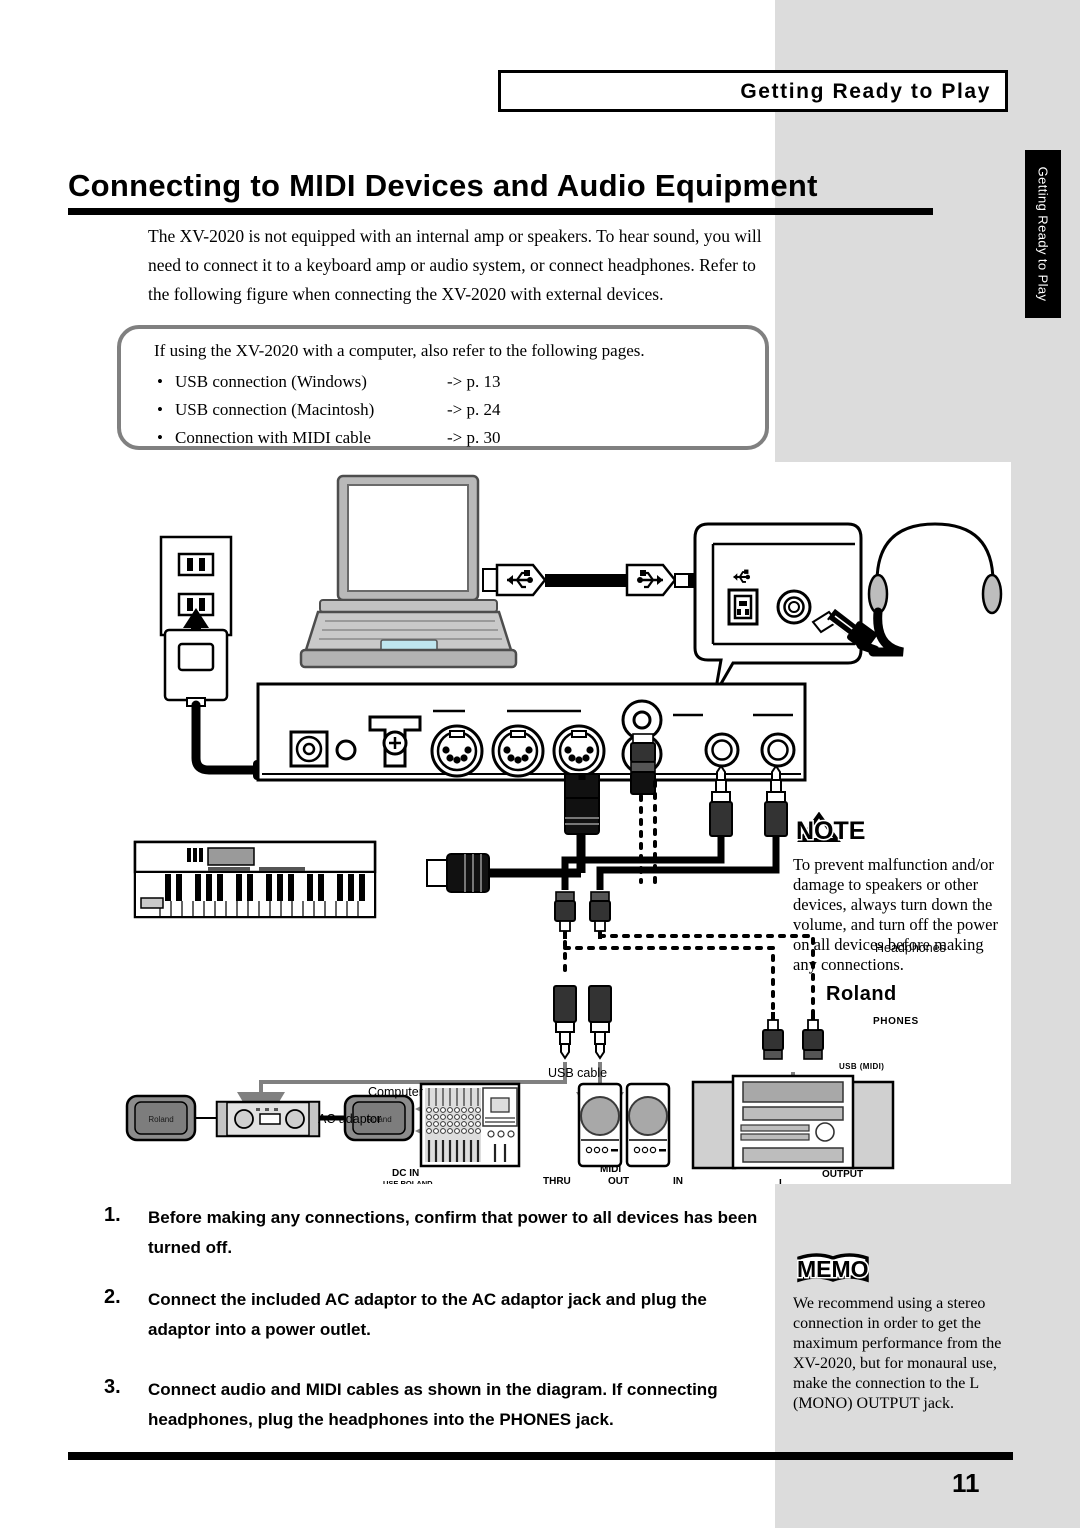  I want to click on running-head-box: Getting Ready to Play, so click(753, 91).